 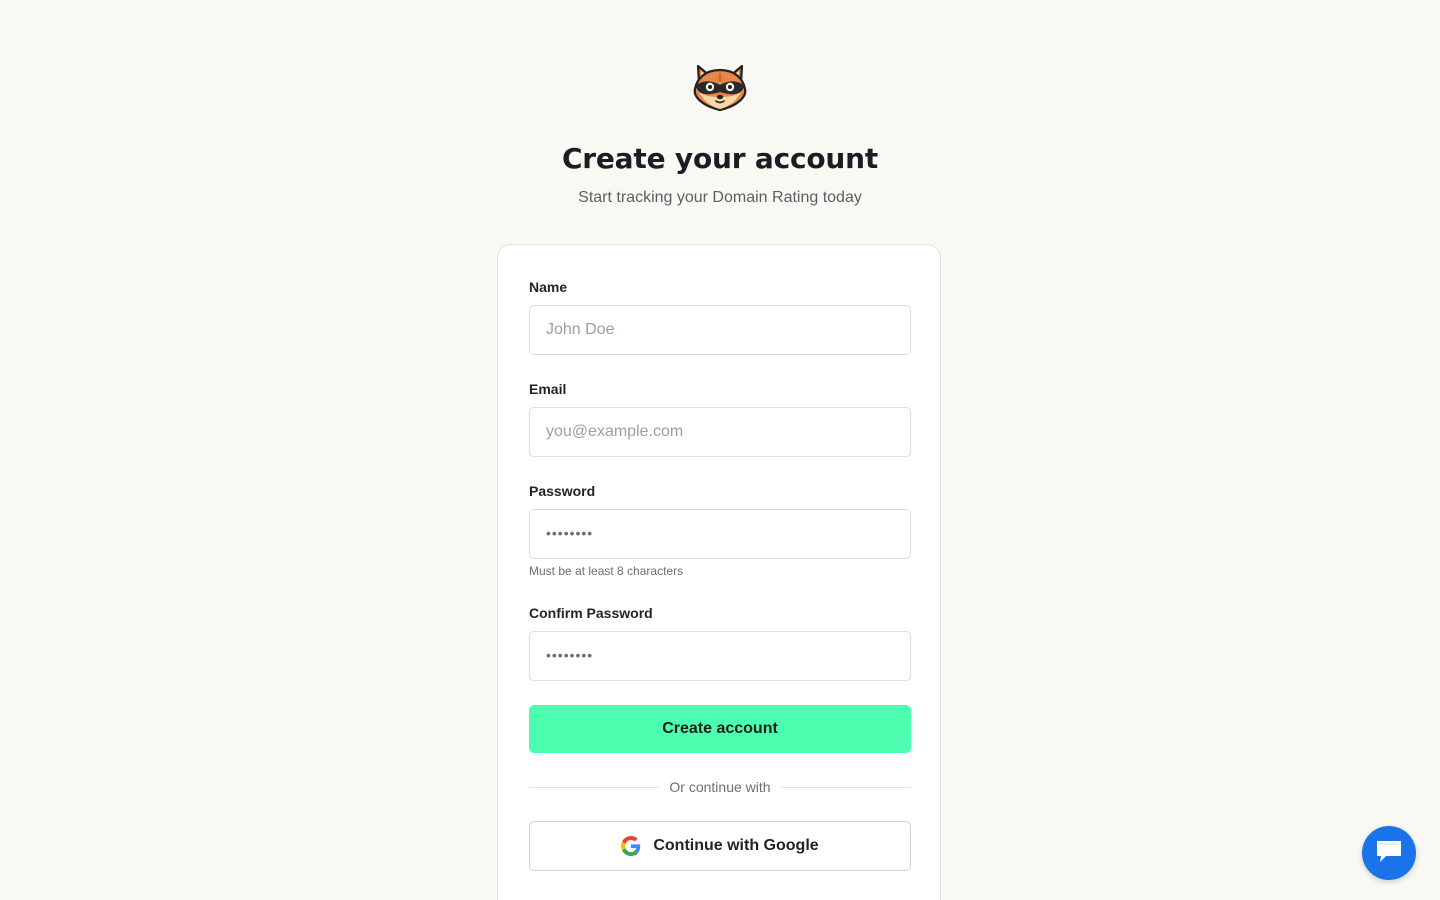 I want to click on or-divider: Or continue with, so click(x=720, y=788).